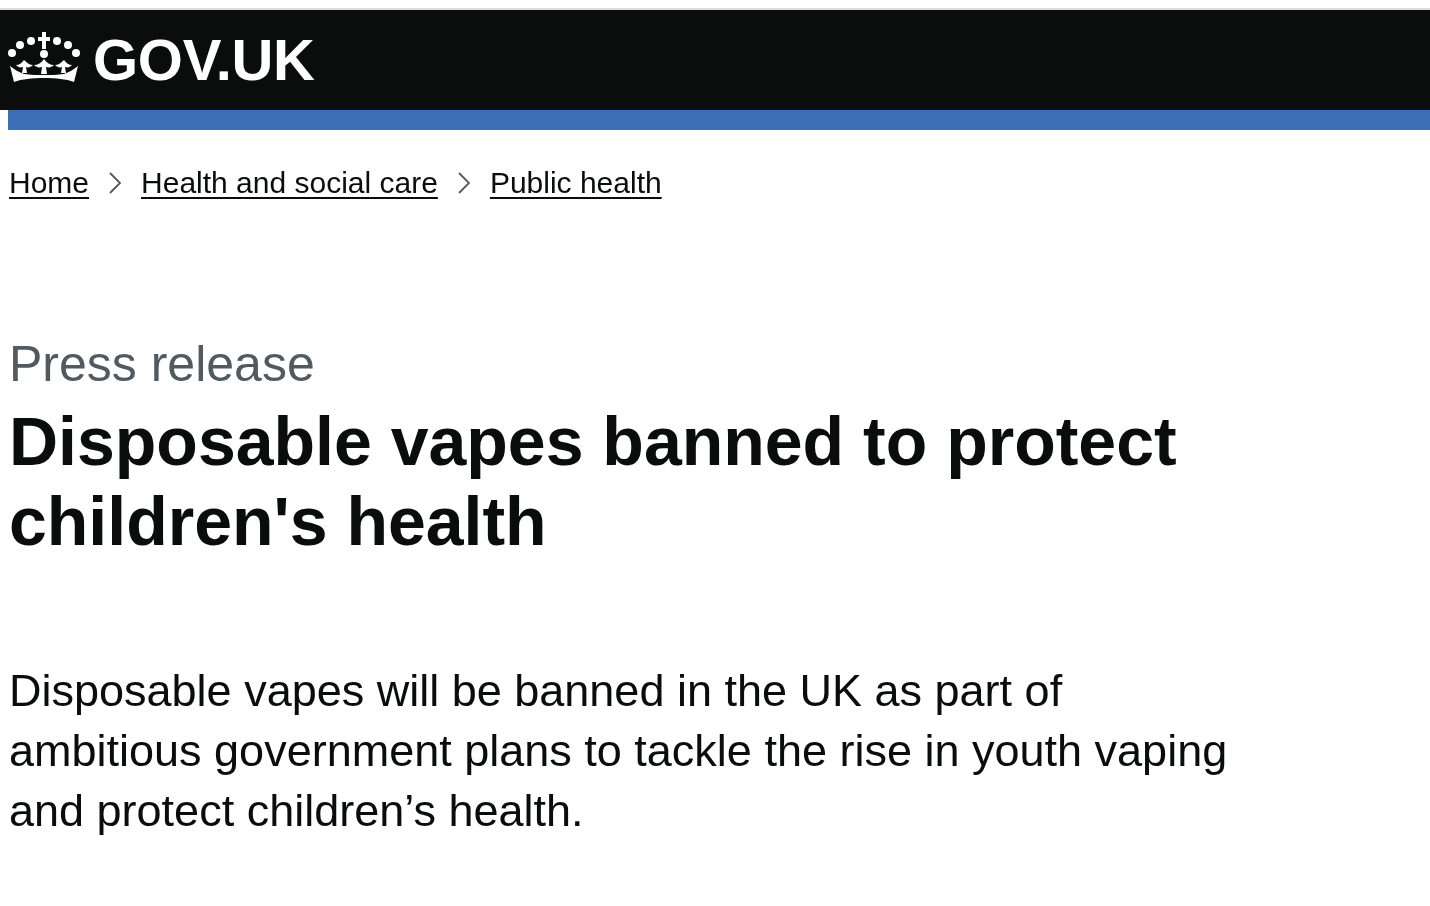 The image size is (1430, 906). What do you see at coordinates (575, 183) in the screenshot?
I see `breadcrumb-link: Public health` at bounding box center [575, 183].